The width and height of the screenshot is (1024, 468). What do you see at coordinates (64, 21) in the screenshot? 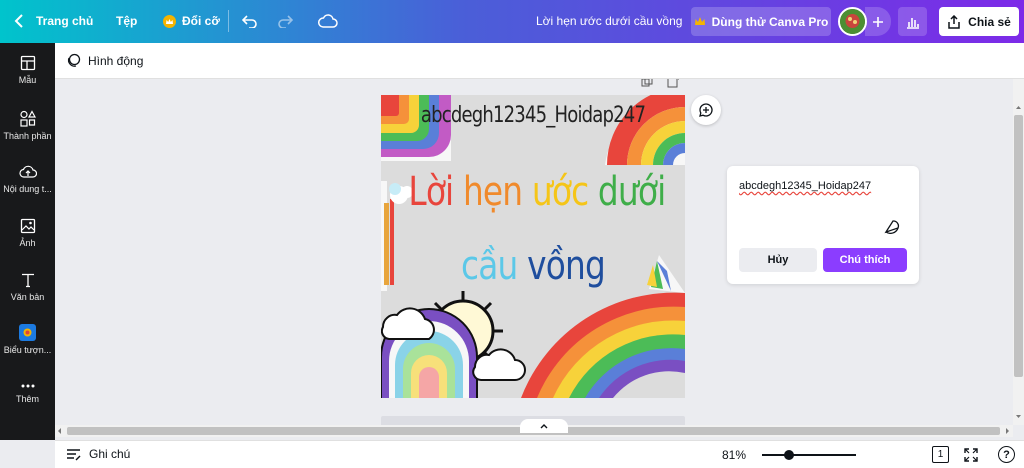
I see `home-link: Trang chủ` at bounding box center [64, 21].